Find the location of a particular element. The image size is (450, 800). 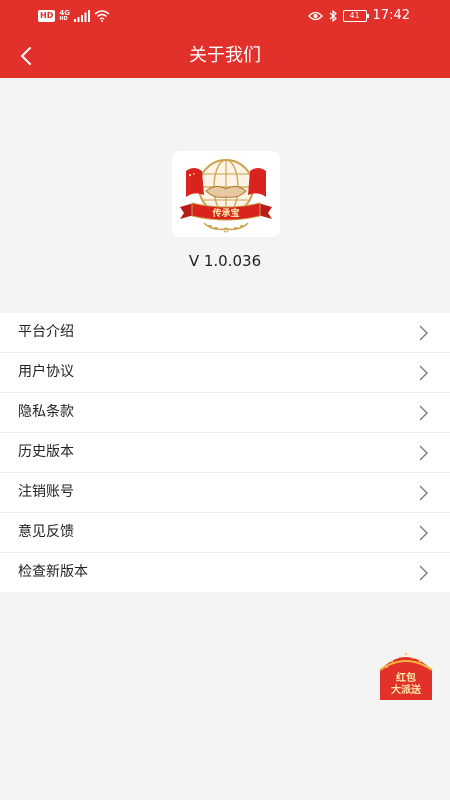

status-right: 41 17:42 is located at coordinates (358, 15).